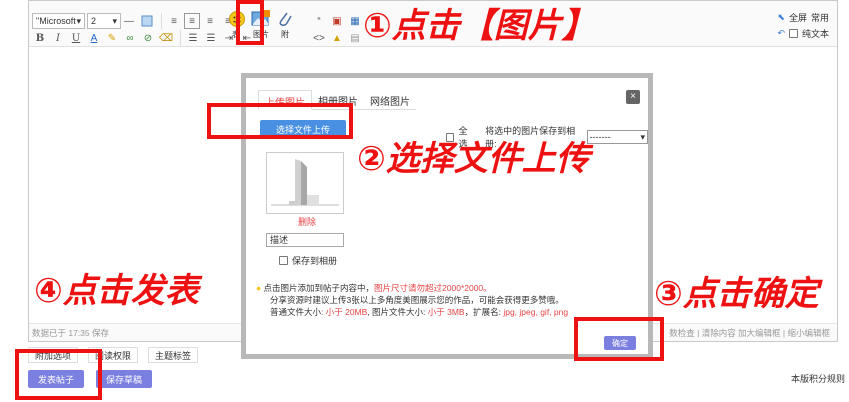 The image size is (849, 402). What do you see at coordinates (781, 33) in the screenshot?
I see `undo-icon: ↶` at bounding box center [781, 33].